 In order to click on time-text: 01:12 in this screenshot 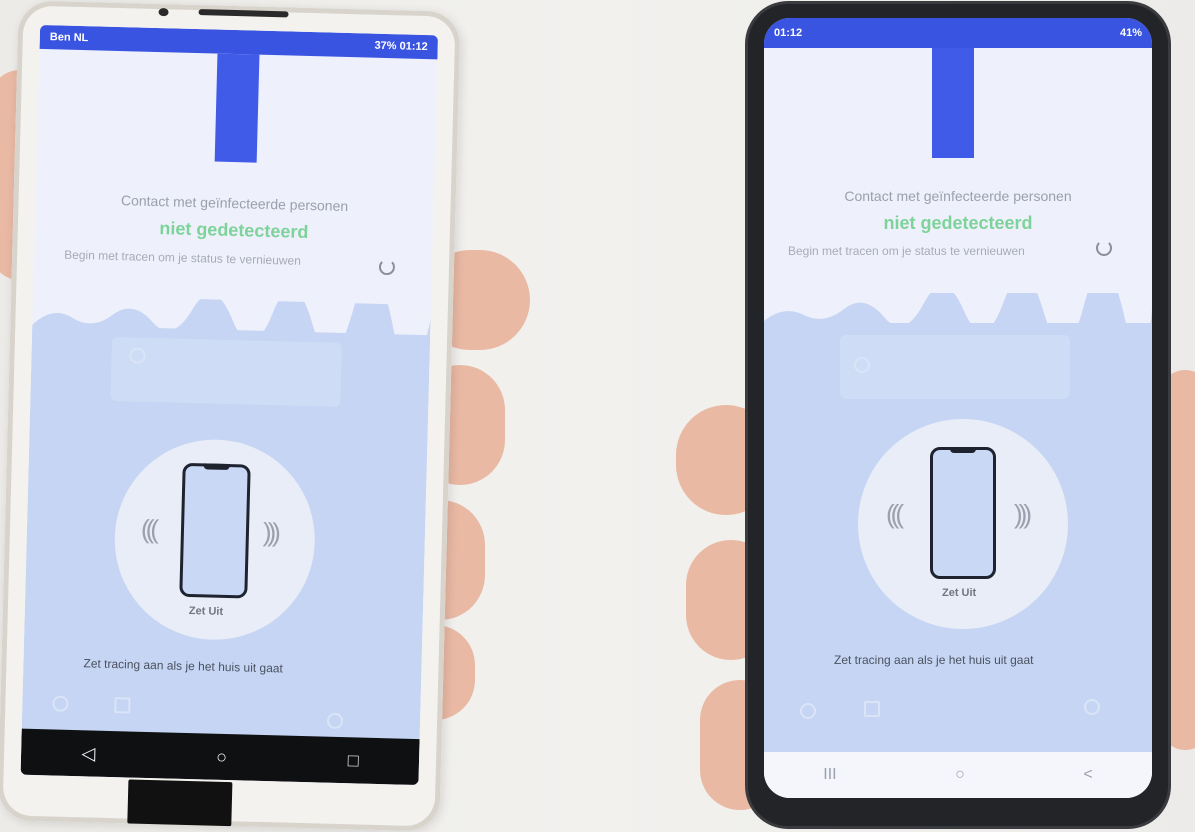, I will do `click(788, 33)`.